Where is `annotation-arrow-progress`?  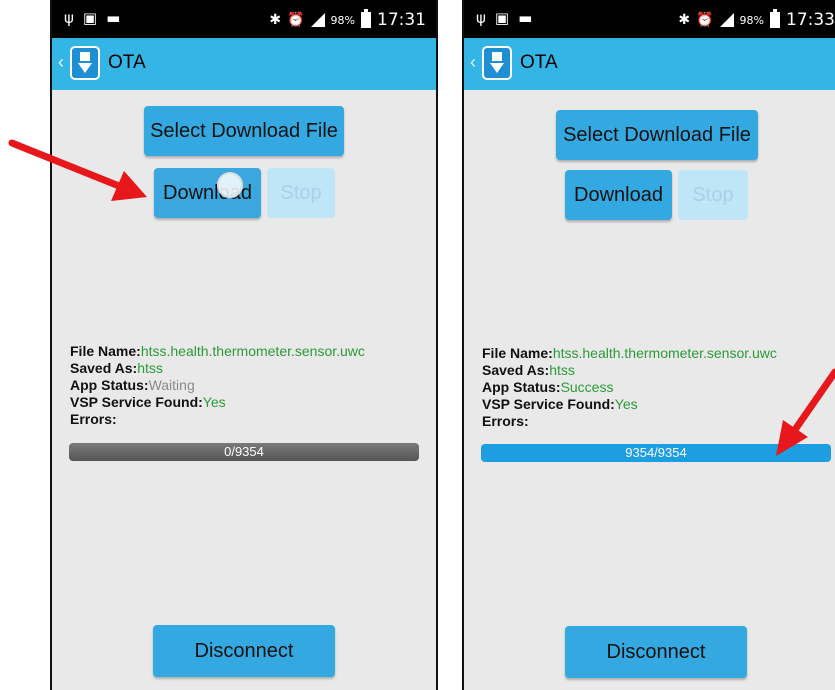 annotation-arrow-progress is located at coordinates (805, 412).